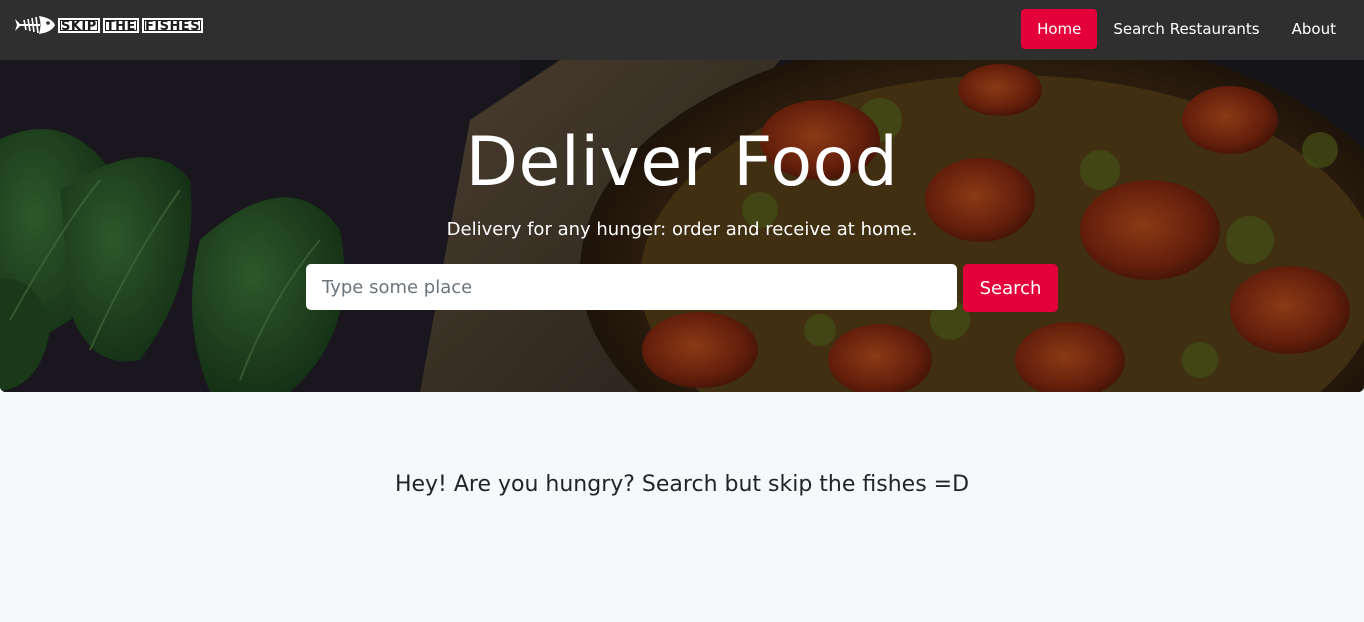 The height and width of the screenshot is (622, 1364). I want to click on fish-skeleton-icon, so click(35, 25).